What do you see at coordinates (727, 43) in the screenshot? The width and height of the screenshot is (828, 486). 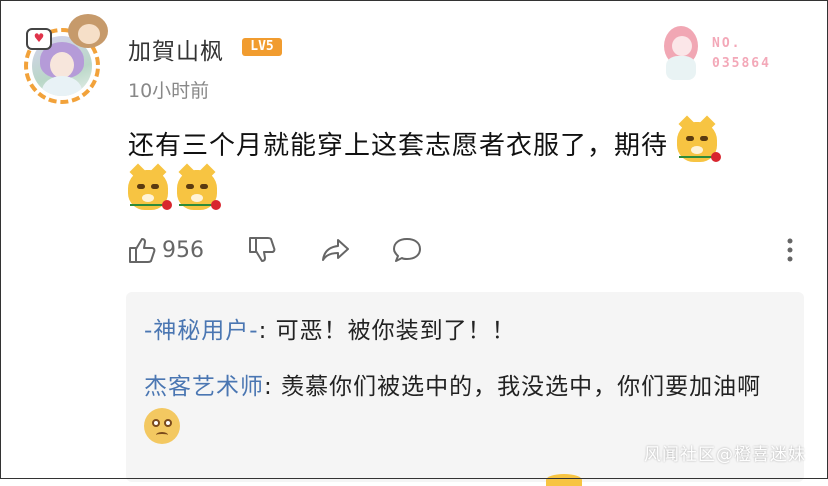 I see `fan-card-label: NO.` at bounding box center [727, 43].